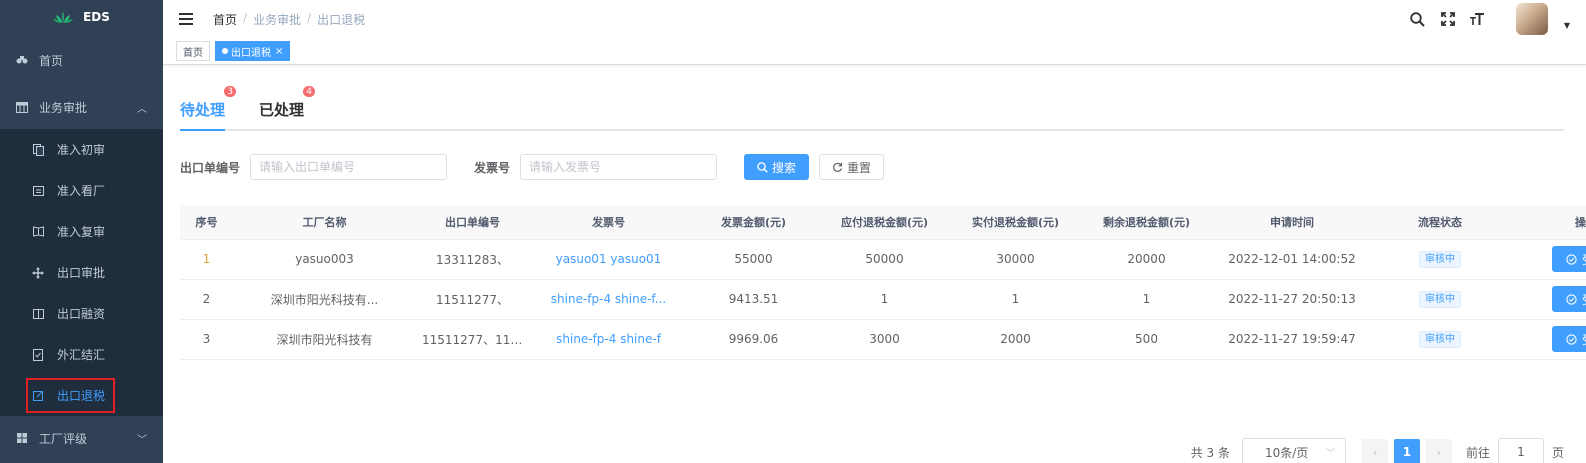  What do you see at coordinates (1448, 19) in the screenshot?
I see `fullscreen-icon` at bounding box center [1448, 19].